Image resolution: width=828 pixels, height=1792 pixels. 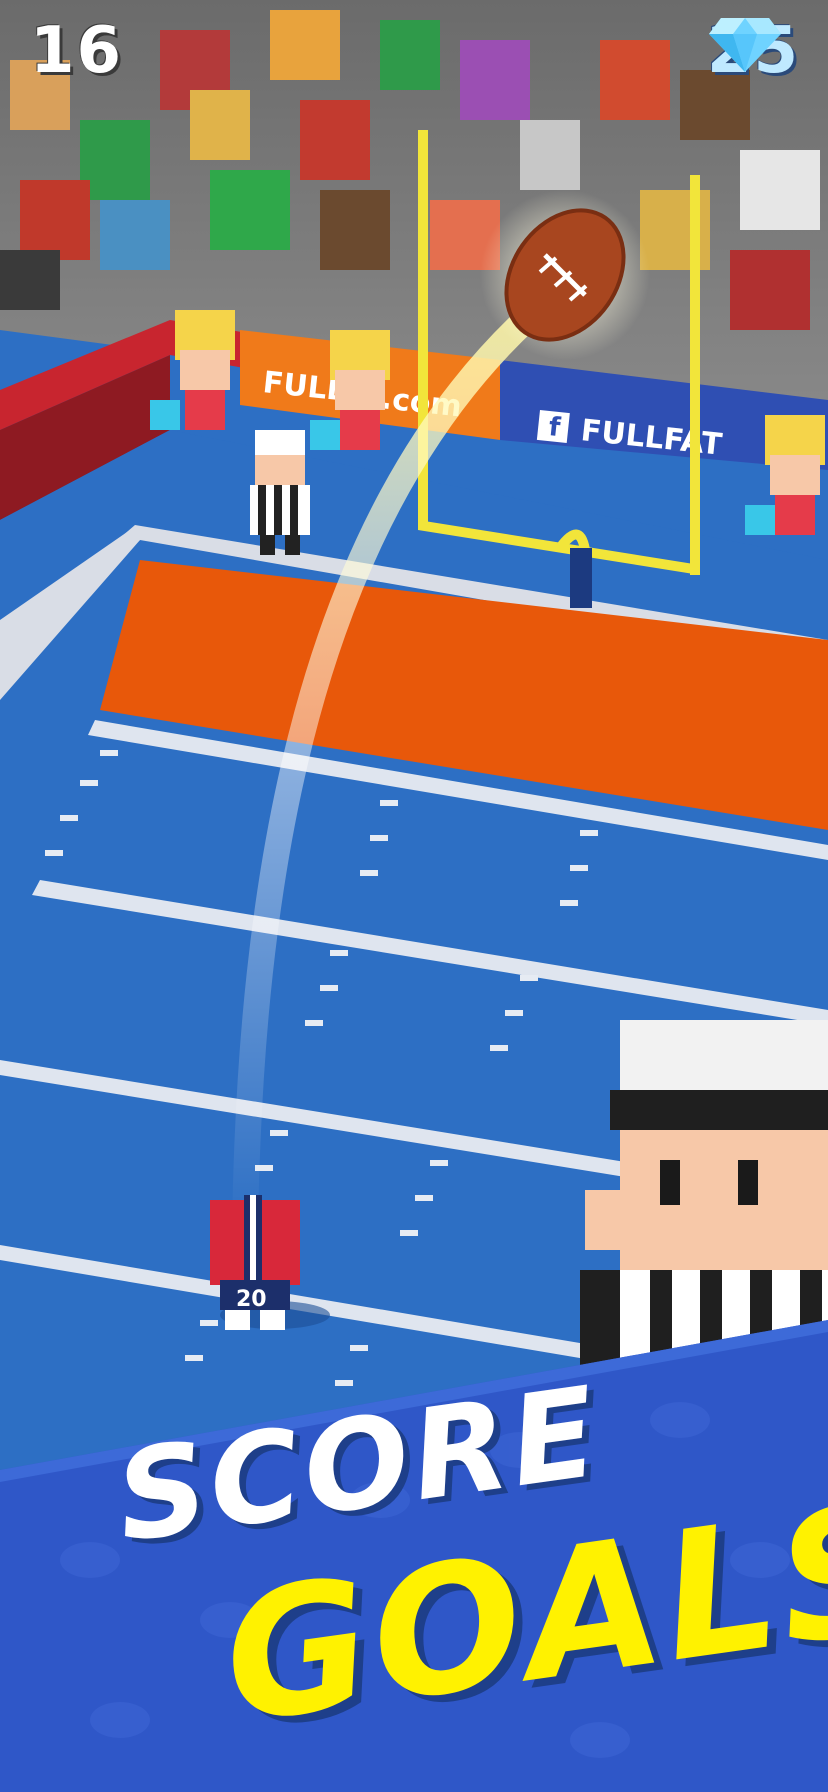 I want to click on gem-counter: 25, so click(x=753, y=51).